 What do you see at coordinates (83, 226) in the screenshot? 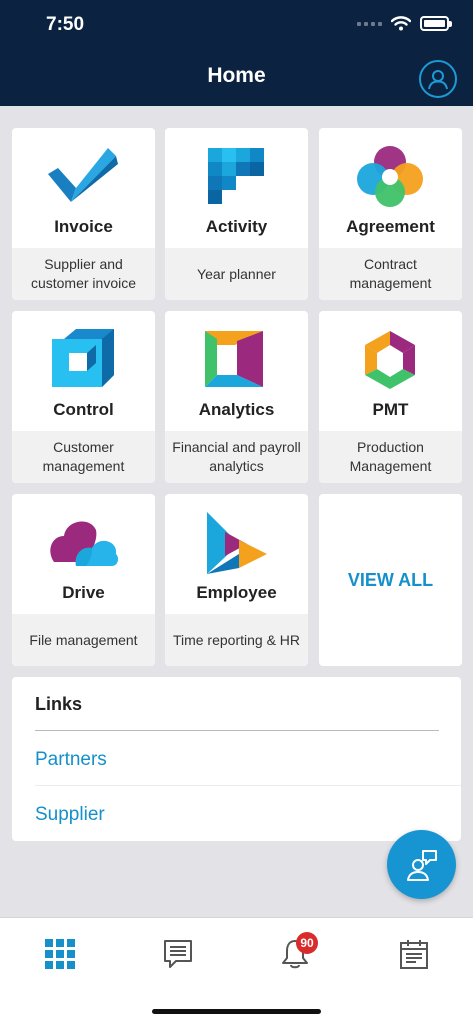
I see `app-name: Invoice` at bounding box center [83, 226].